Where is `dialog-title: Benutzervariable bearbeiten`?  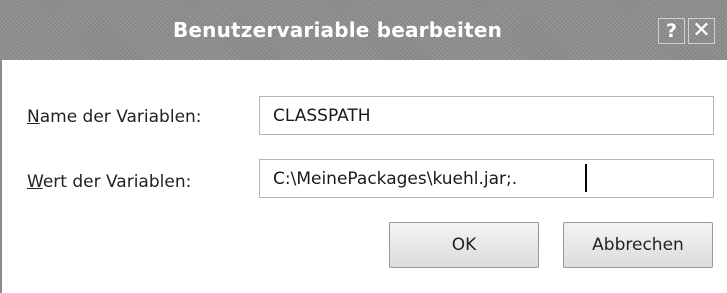 dialog-title: Benutzervariable bearbeiten is located at coordinates (337, 30).